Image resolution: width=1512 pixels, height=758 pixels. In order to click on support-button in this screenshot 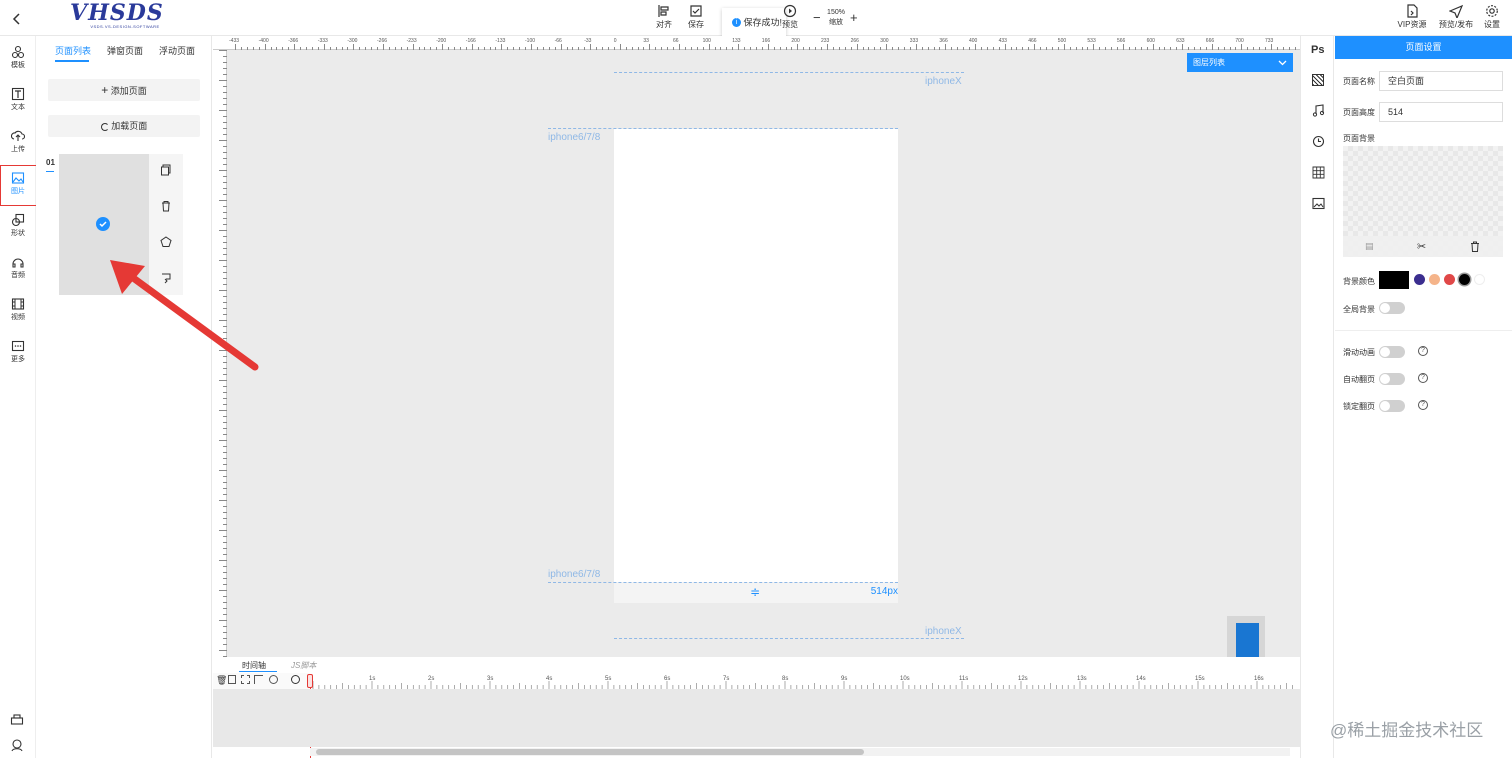, I will do `click(17, 746)`.